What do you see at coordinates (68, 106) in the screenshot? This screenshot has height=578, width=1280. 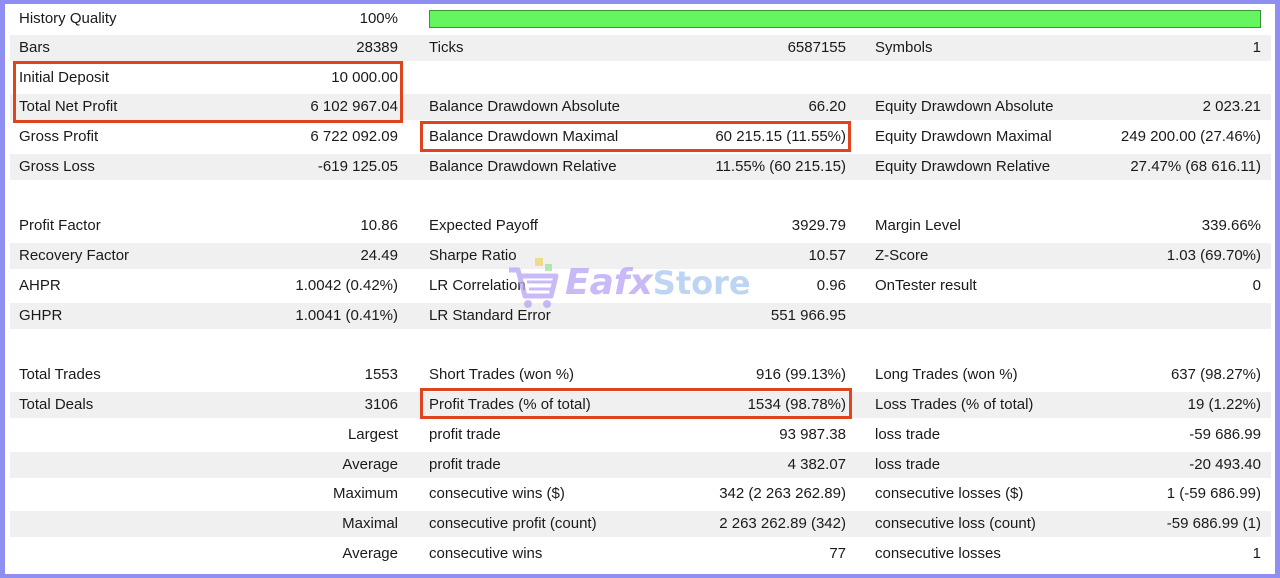 I see `metric-label: Total Net Profit` at bounding box center [68, 106].